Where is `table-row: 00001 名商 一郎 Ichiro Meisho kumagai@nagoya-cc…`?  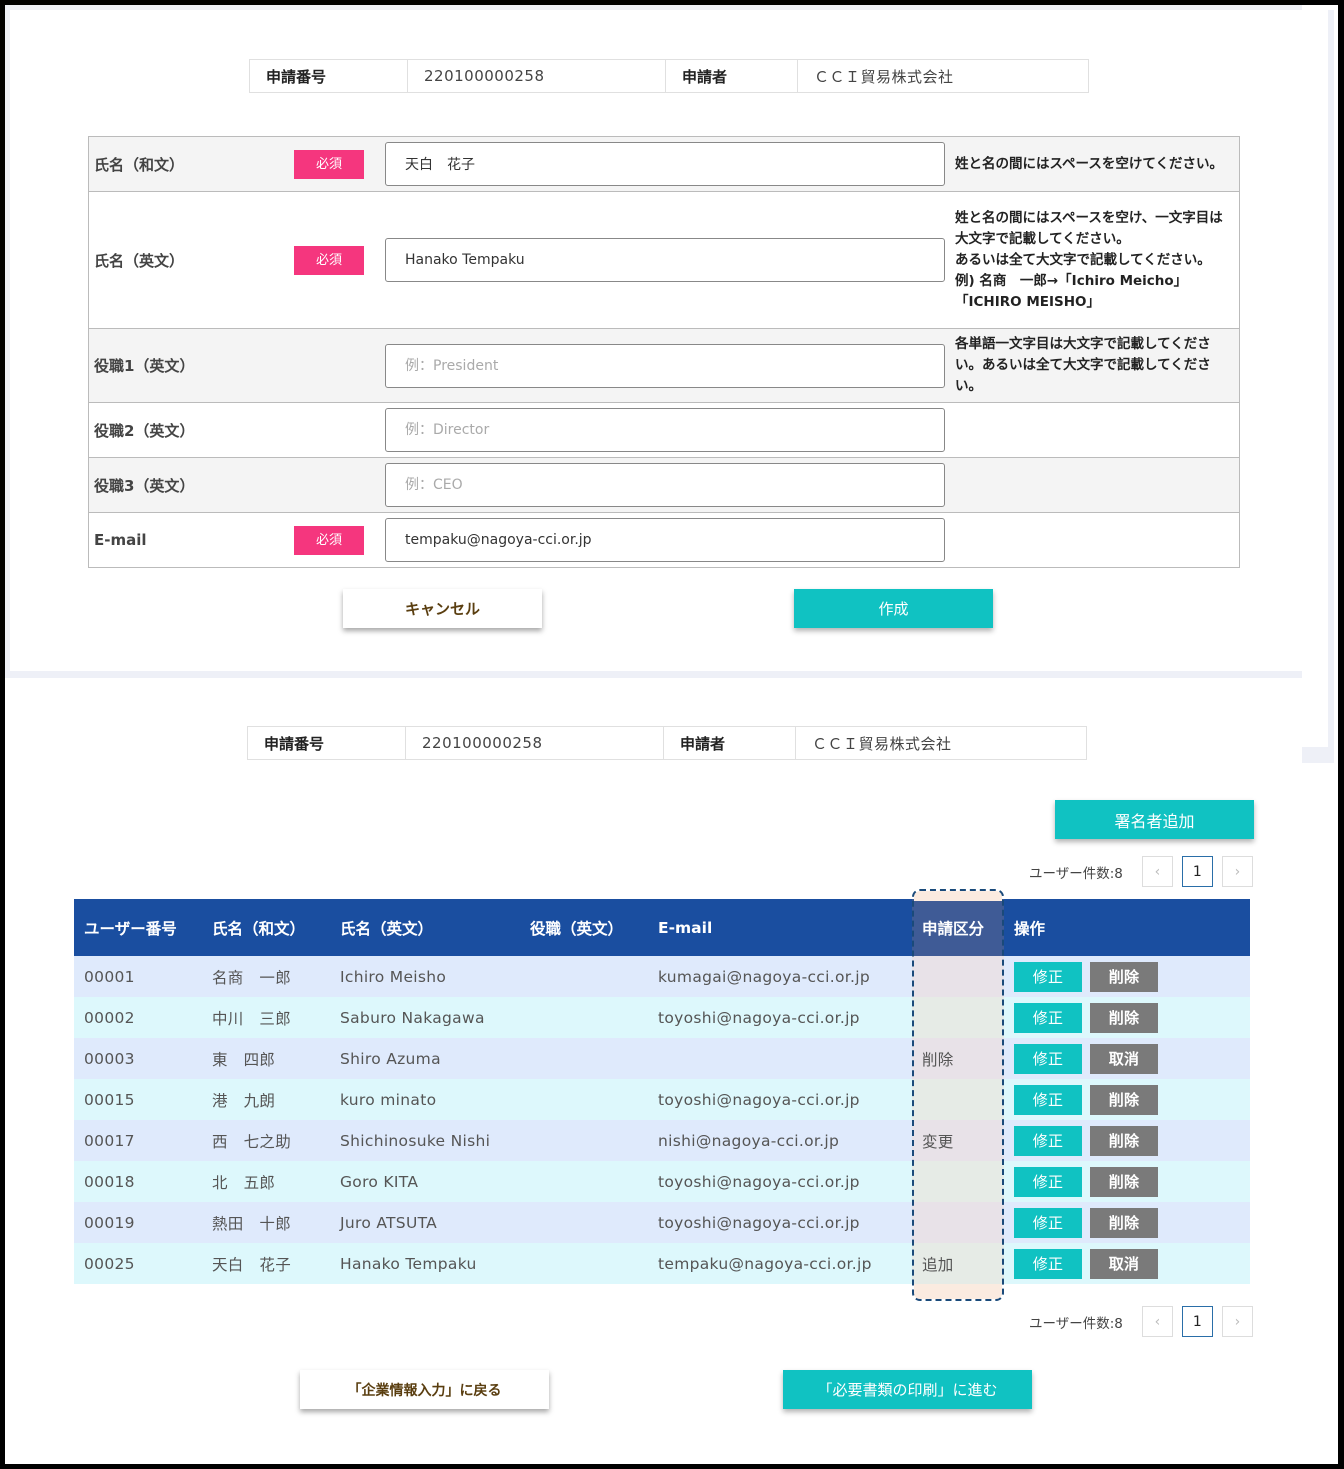 table-row: 00001 名商 一郎 Ichiro Meisho kumagai@nagoya-cc… is located at coordinates (662, 976).